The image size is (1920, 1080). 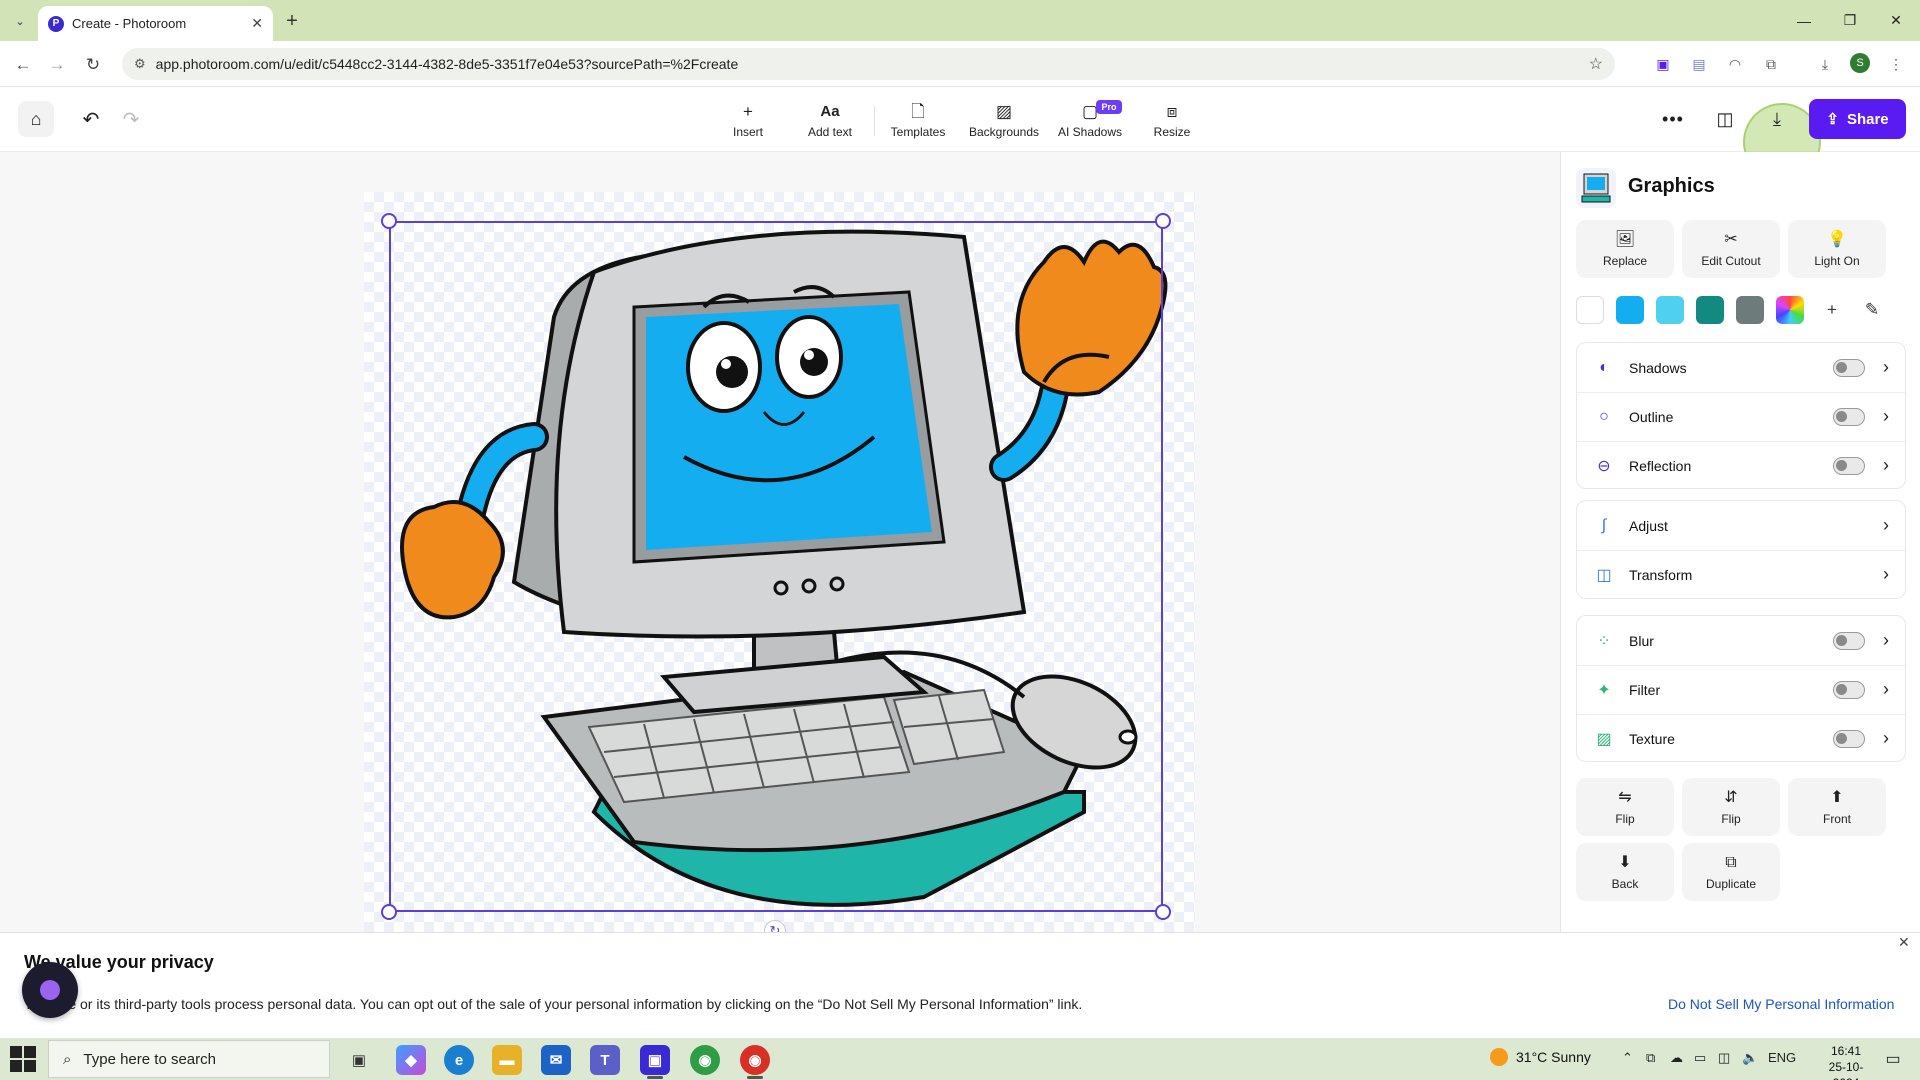 What do you see at coordinates (1163, 221) in the screenshot?
I see `resize-handle-top-right` at bounding box center [1163, 221].